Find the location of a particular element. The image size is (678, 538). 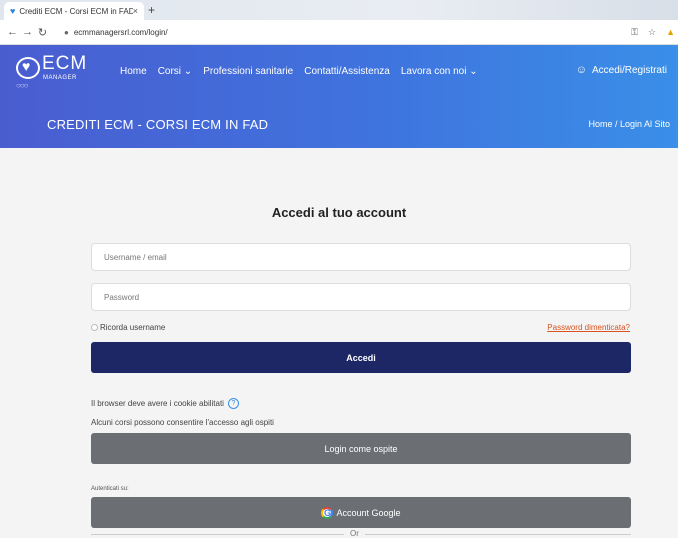

login-heading: Accedi al tuo account is located at coordinates (339, 212).